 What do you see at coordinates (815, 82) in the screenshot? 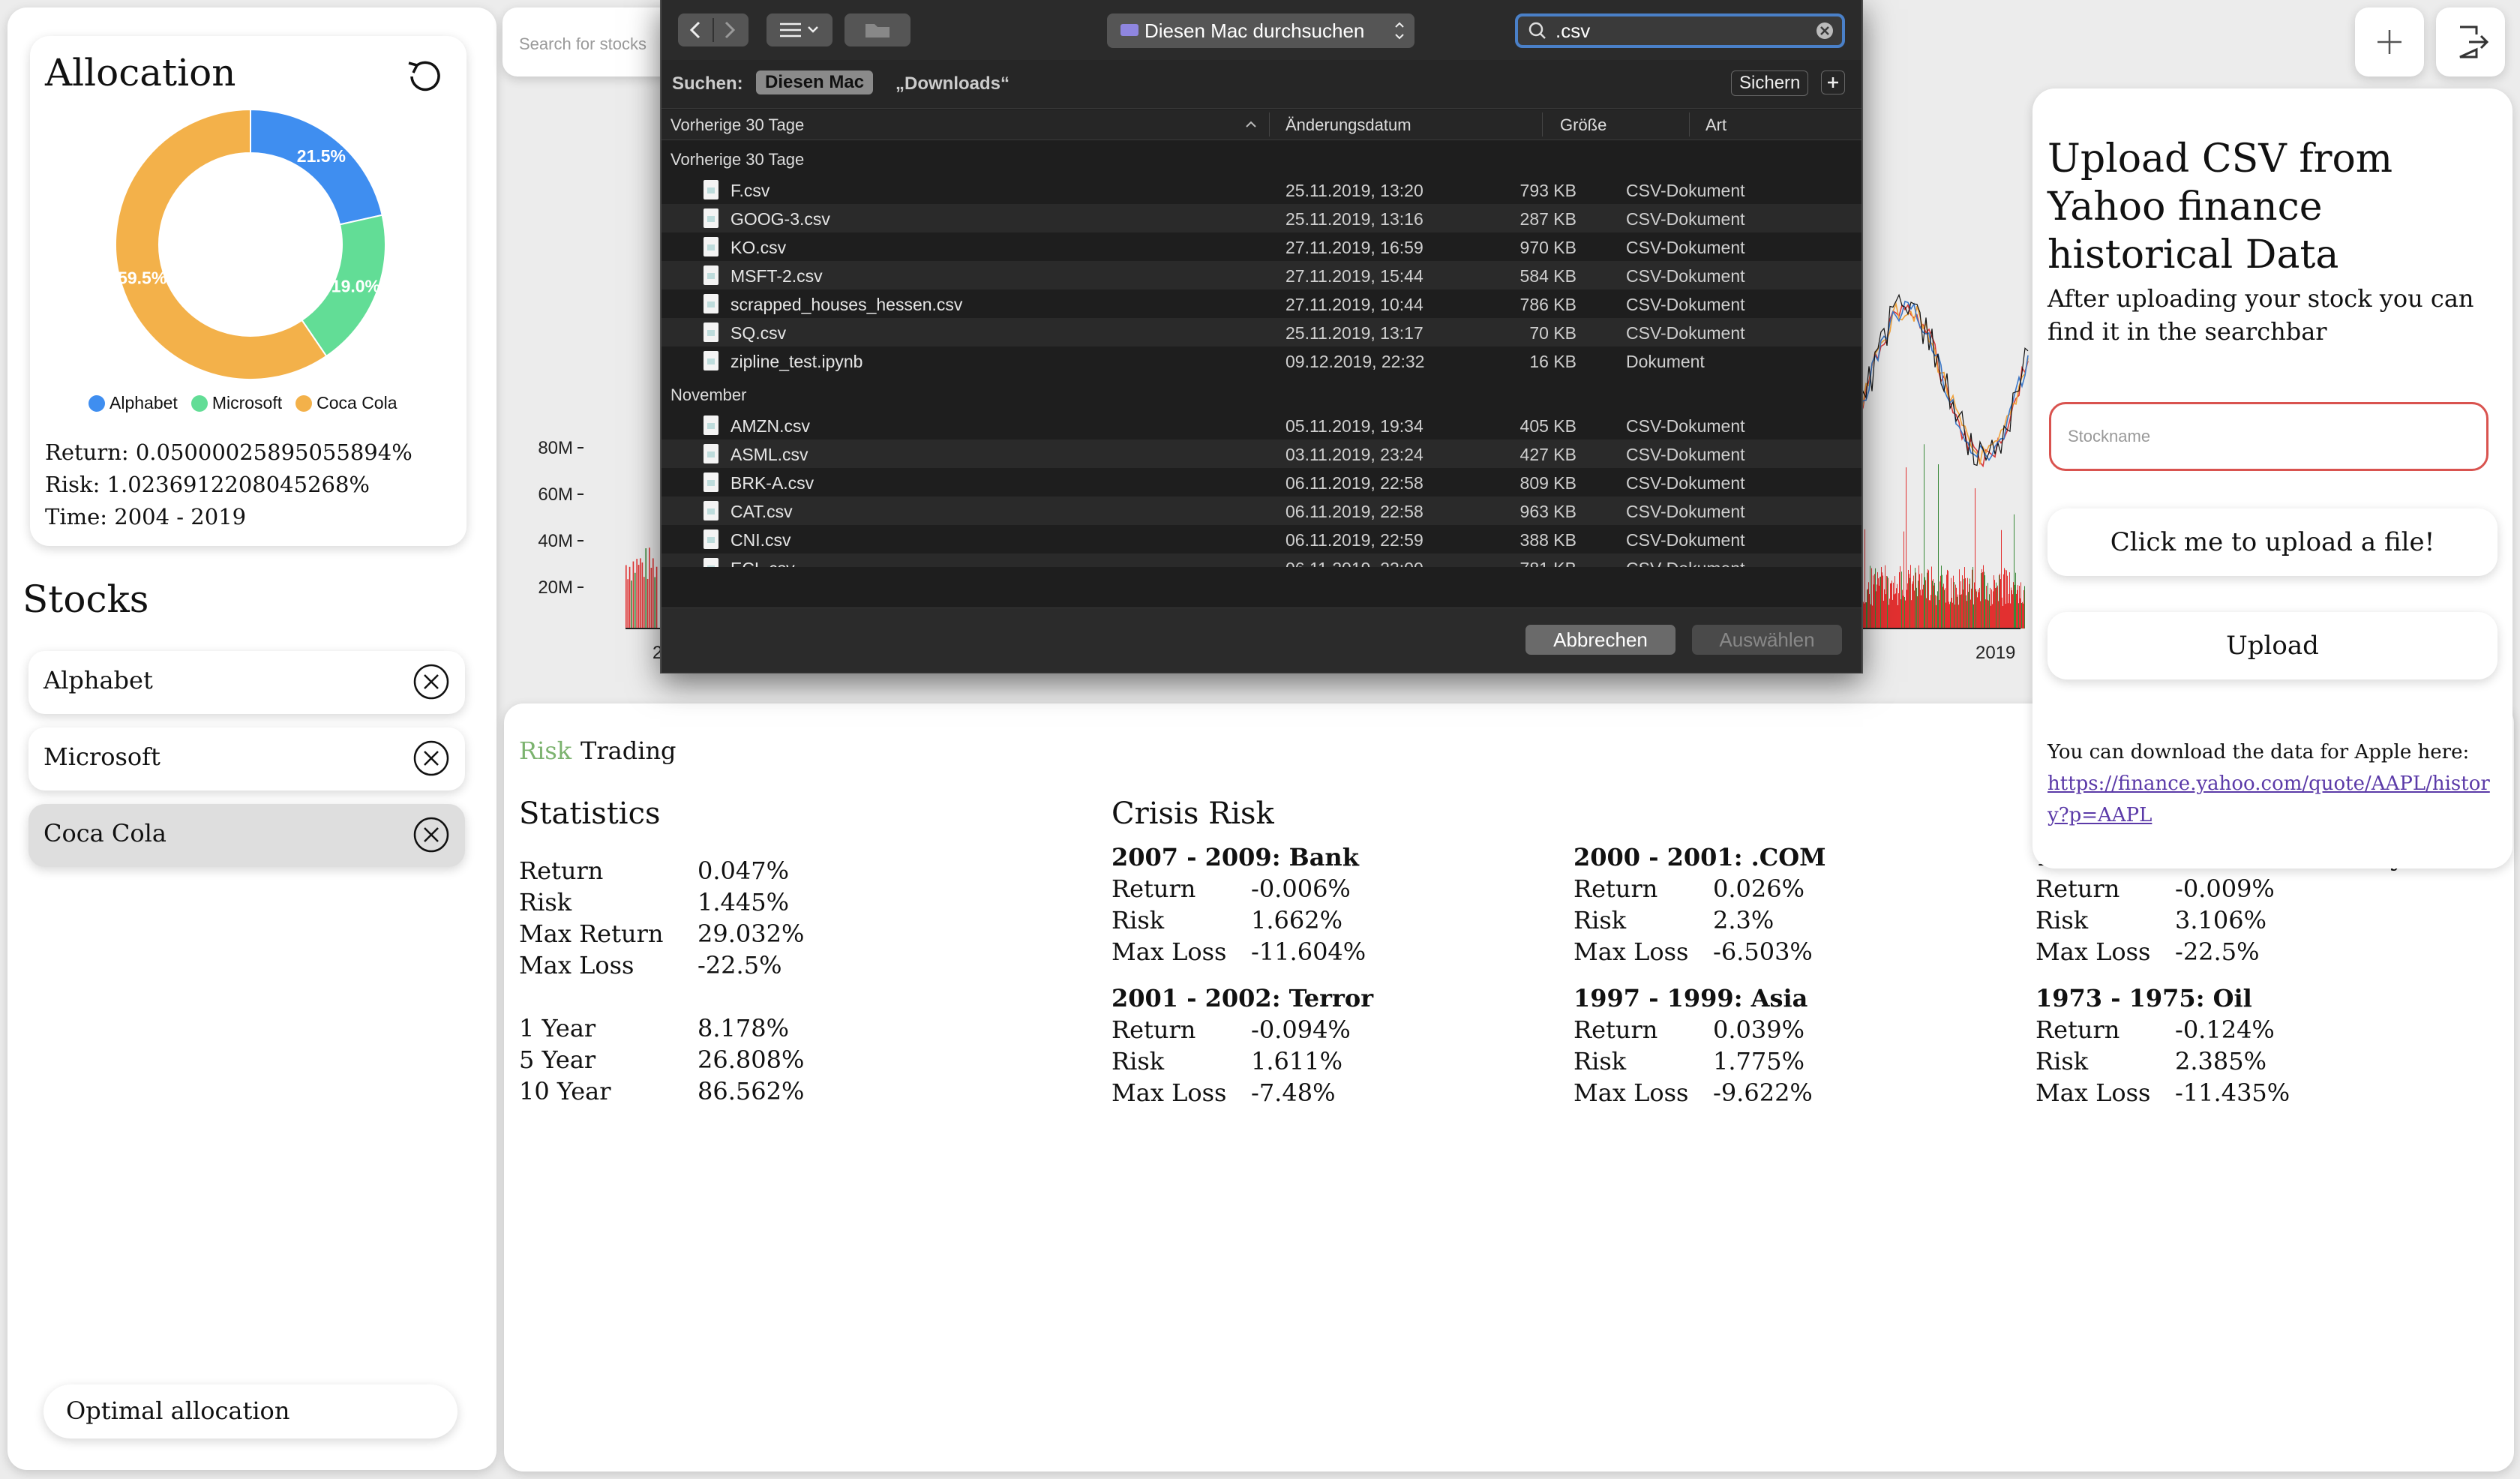
I see `scope-this-mac: Diesen Mac` at bounding box center [815, 82].